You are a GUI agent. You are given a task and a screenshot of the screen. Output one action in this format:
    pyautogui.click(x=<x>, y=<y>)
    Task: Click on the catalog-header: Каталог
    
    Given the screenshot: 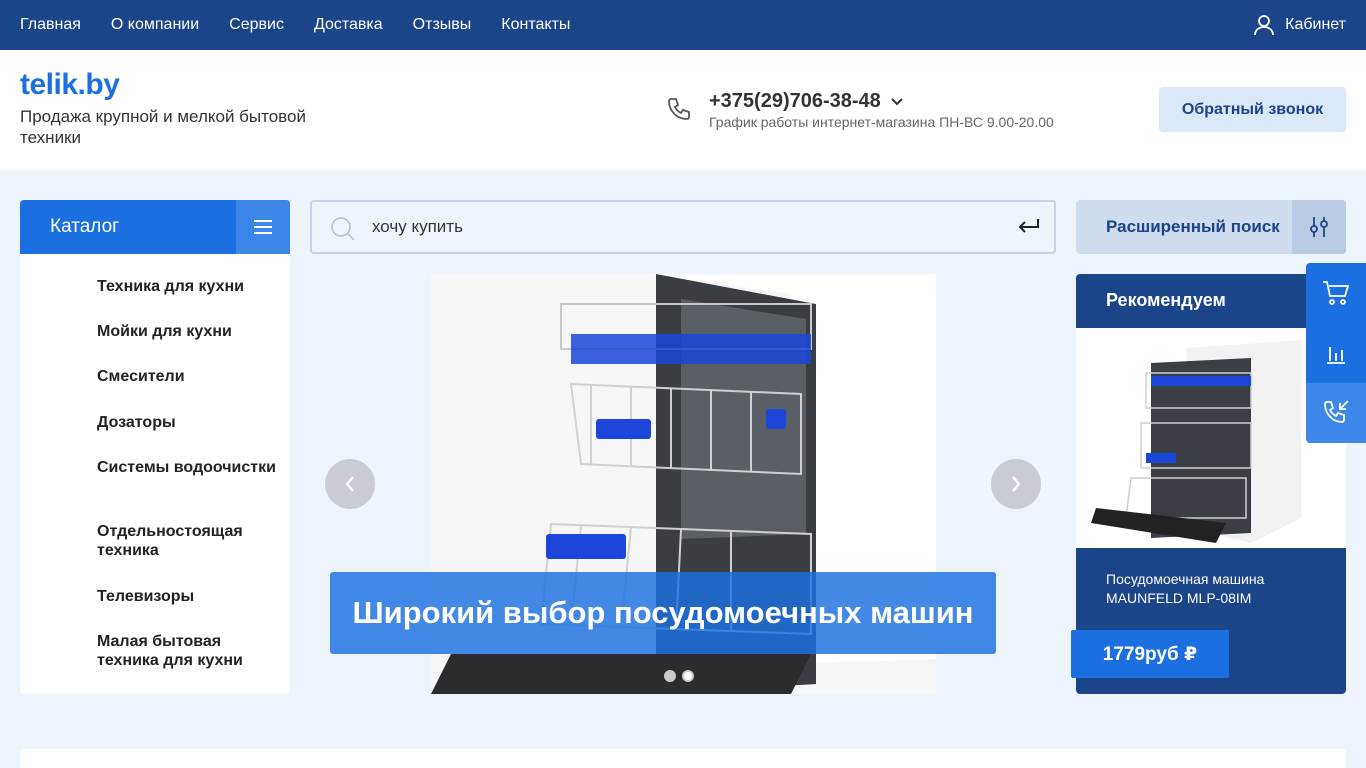 What is the action you would take?
    pyautogui.click(x=155, y=227)
    